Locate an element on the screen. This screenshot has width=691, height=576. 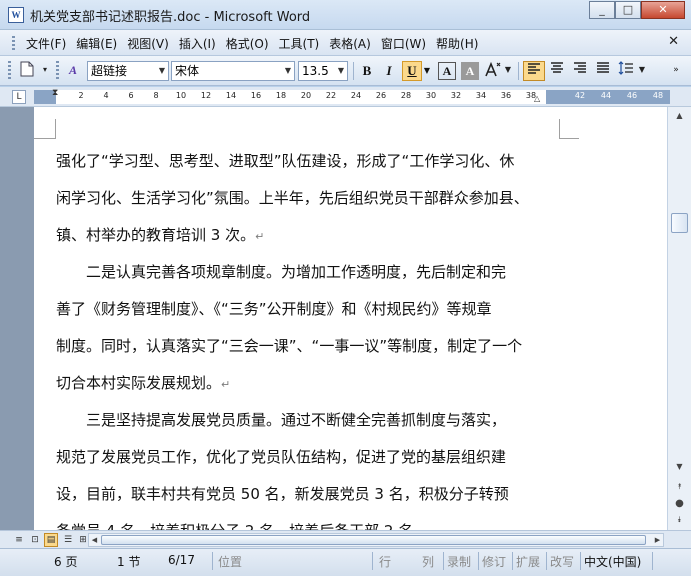
track-changes-indicator: 修订 is located at coordinates (494, 561).